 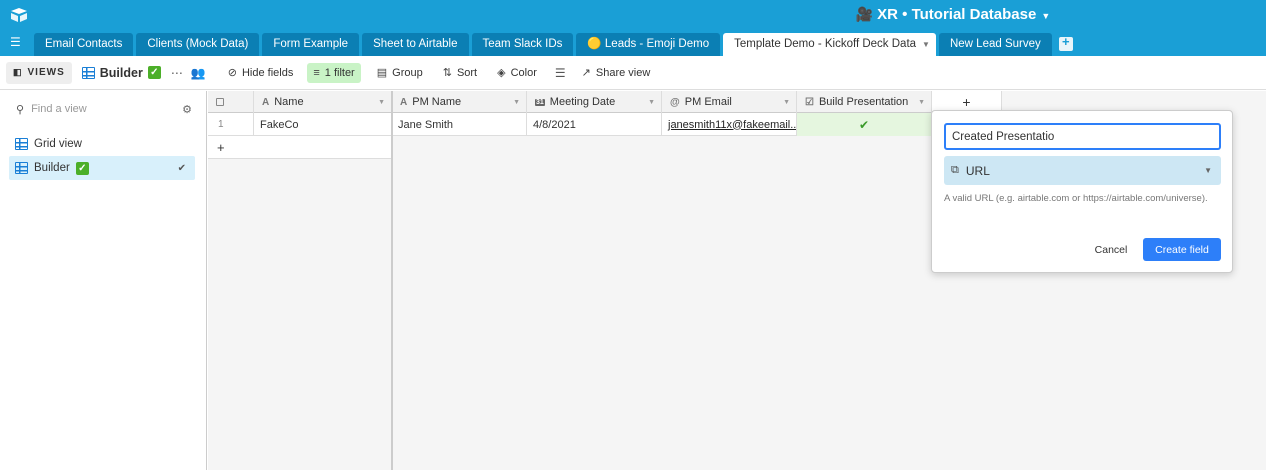 I want to click on tab-team-slack-ids: Team Slack IDs, so click(x=522, y=44).